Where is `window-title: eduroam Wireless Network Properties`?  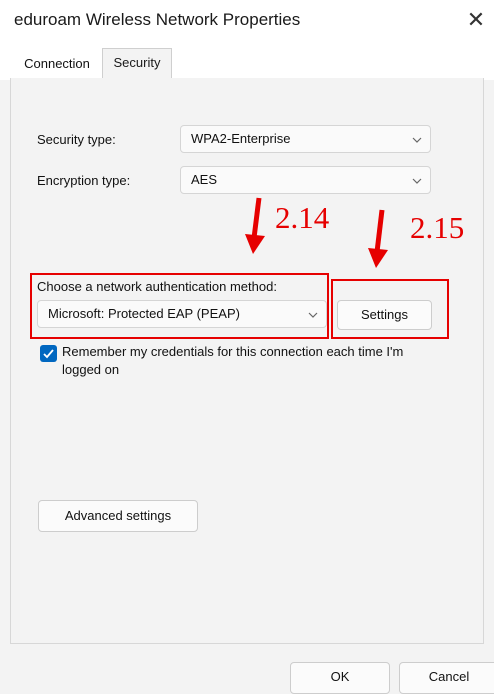 window-title: eduroam Wireless Network Properties is located at coordinates (157, 19).